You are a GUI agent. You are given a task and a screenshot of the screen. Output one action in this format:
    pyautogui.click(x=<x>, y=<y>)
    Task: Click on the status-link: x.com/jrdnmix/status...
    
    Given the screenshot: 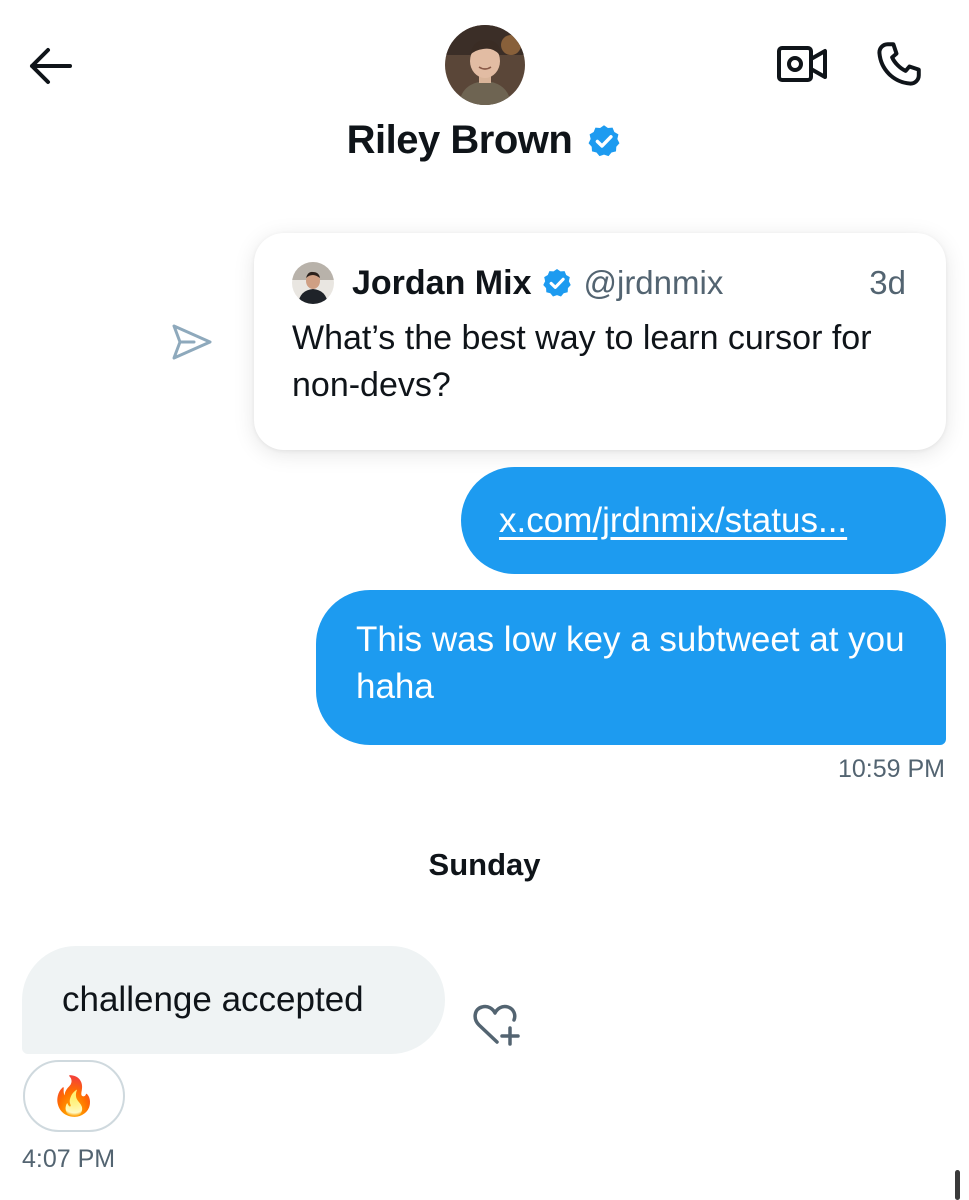 What is the action you would take?
    pyautogui.click(x=673, y=521)
    